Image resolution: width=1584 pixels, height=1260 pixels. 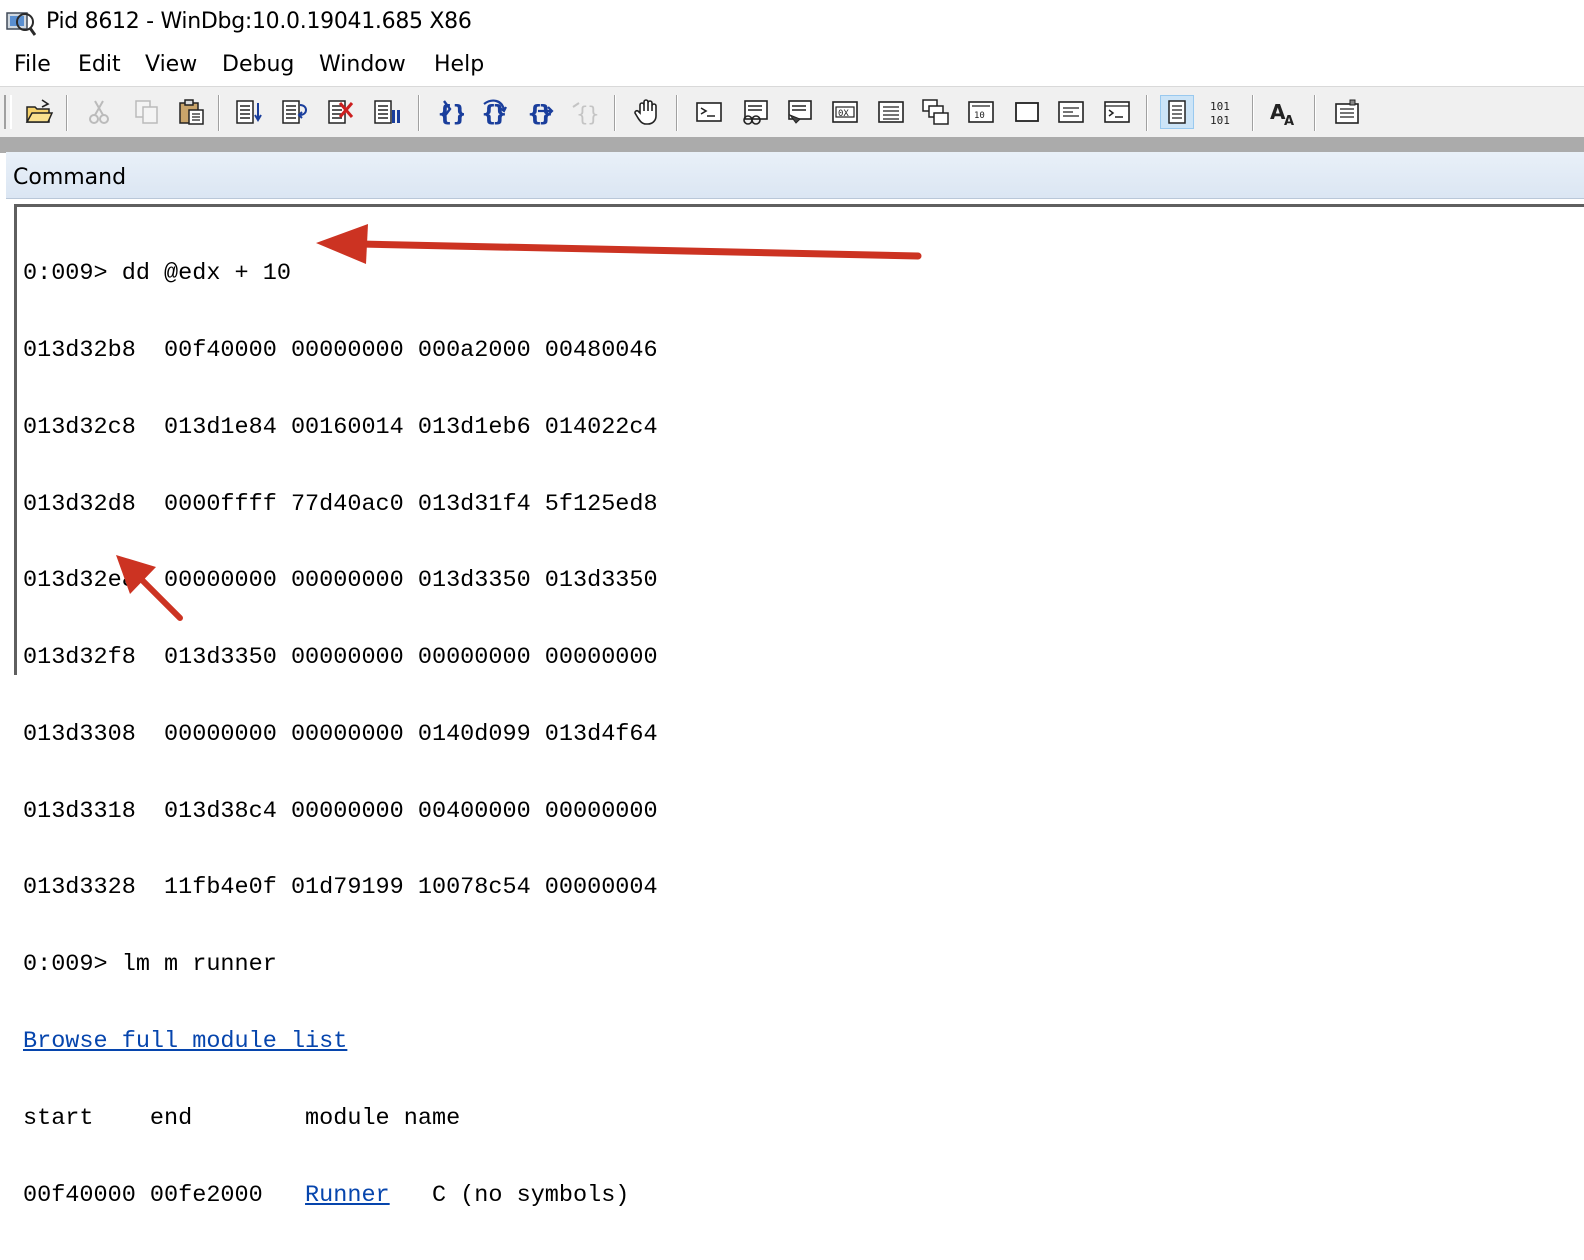 What do you see at coordinates (891, 112) in the screenshot?
I see `memory-window-icon` at bounding box center [891, 112].